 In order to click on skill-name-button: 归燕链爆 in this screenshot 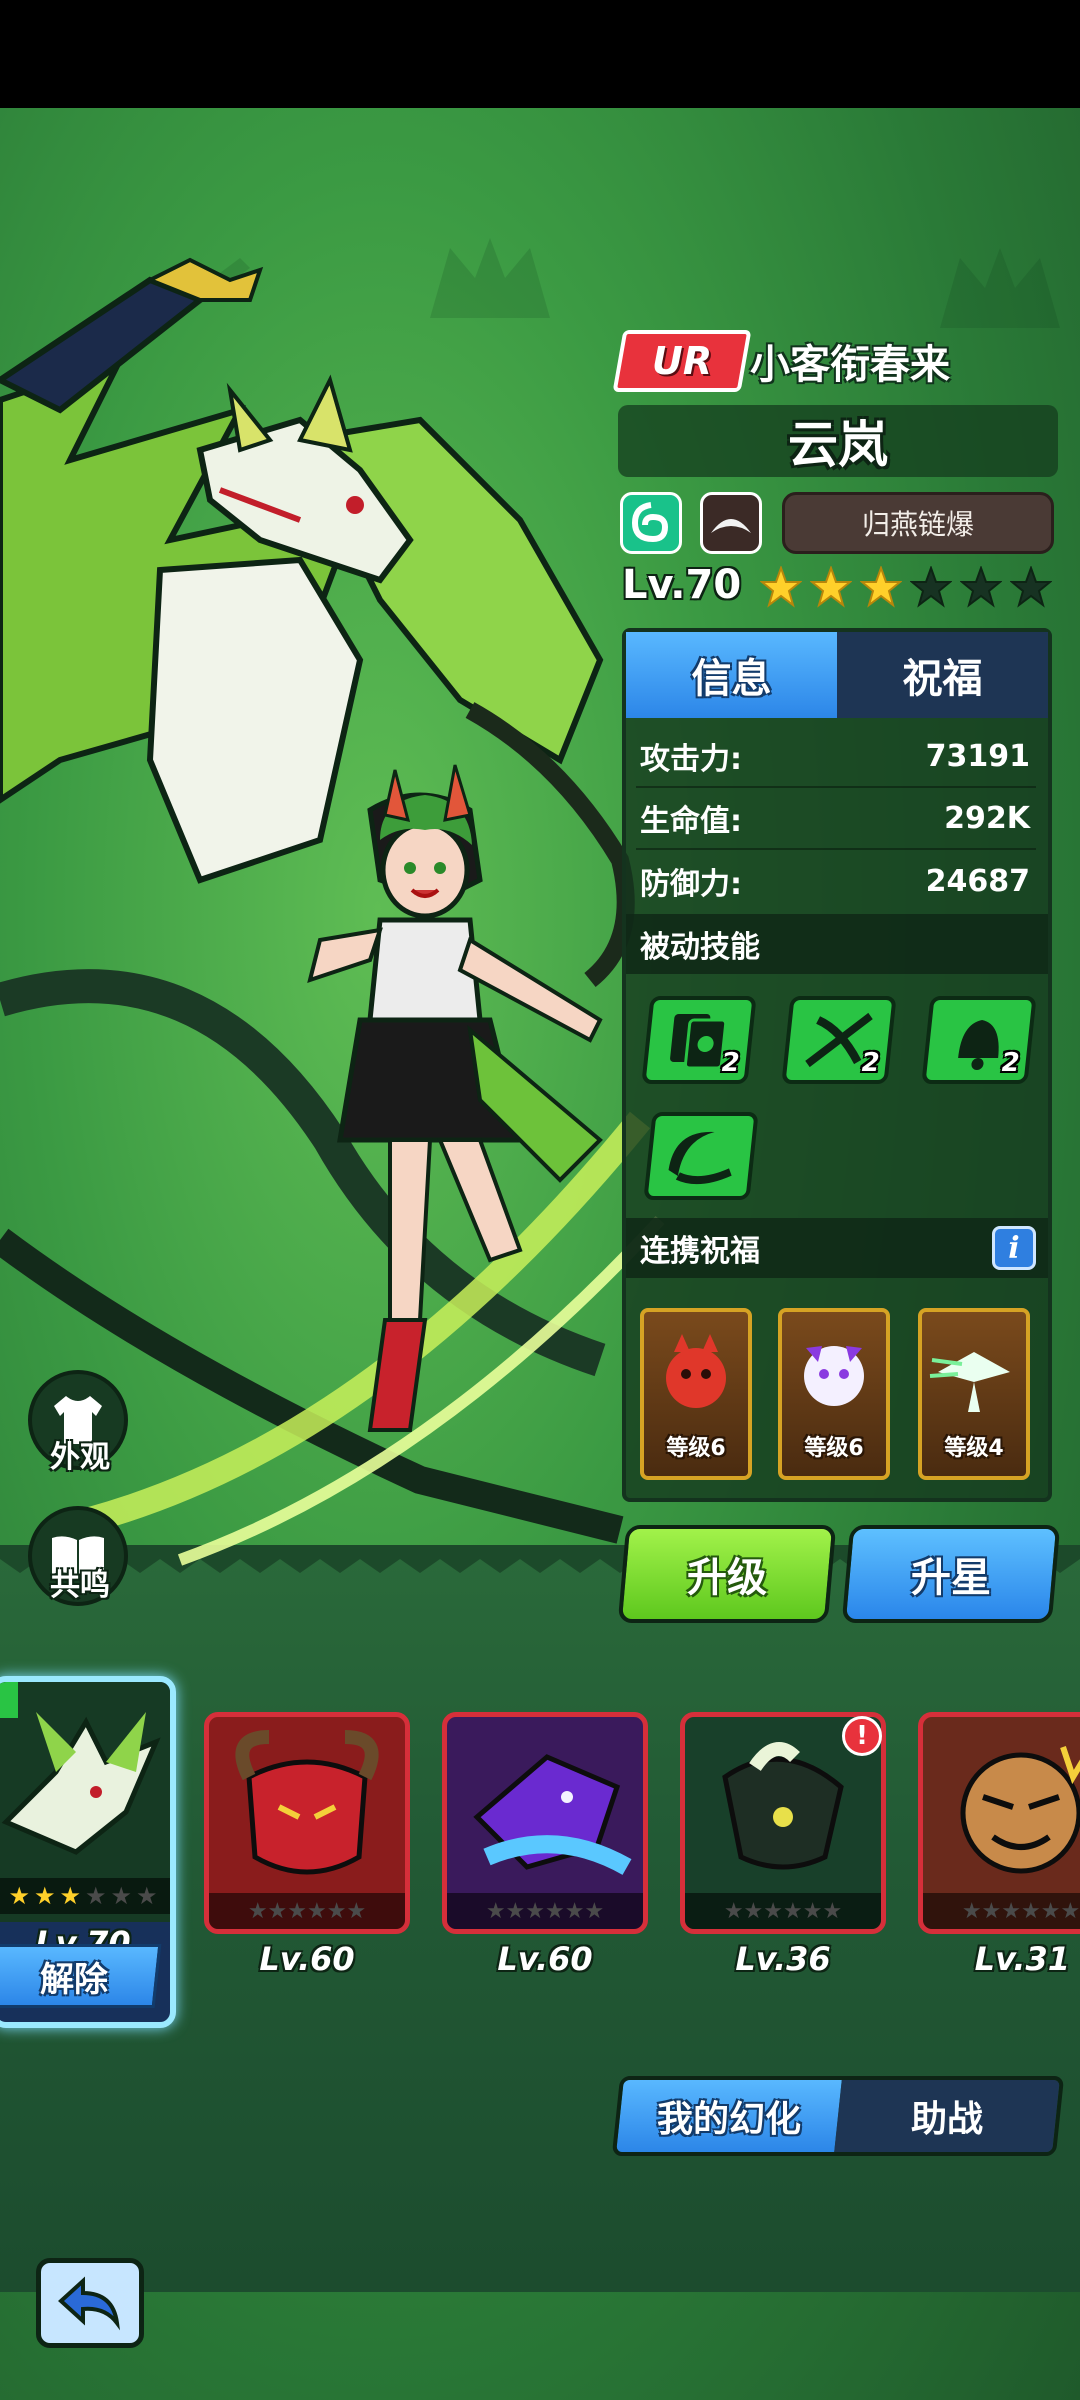, I will do `click(918, 523)`.